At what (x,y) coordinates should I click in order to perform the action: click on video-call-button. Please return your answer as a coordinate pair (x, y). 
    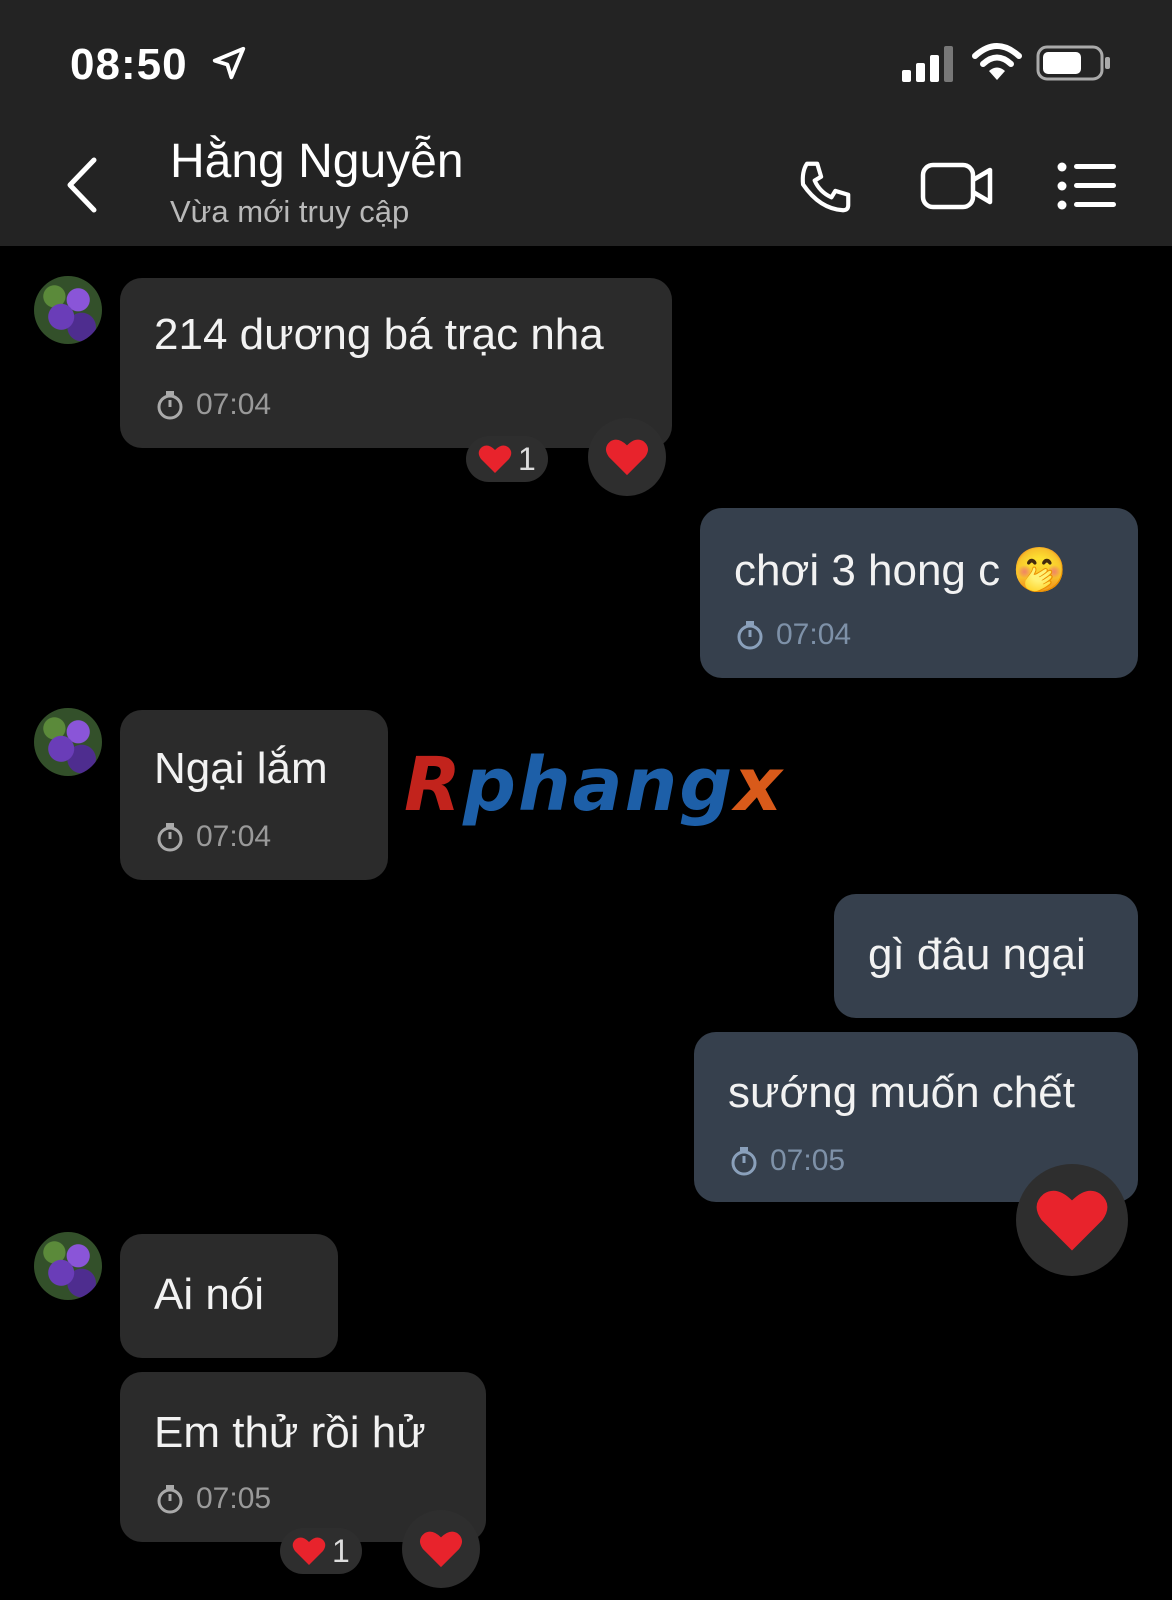
    Looking at the image, I should click on (957, 186).